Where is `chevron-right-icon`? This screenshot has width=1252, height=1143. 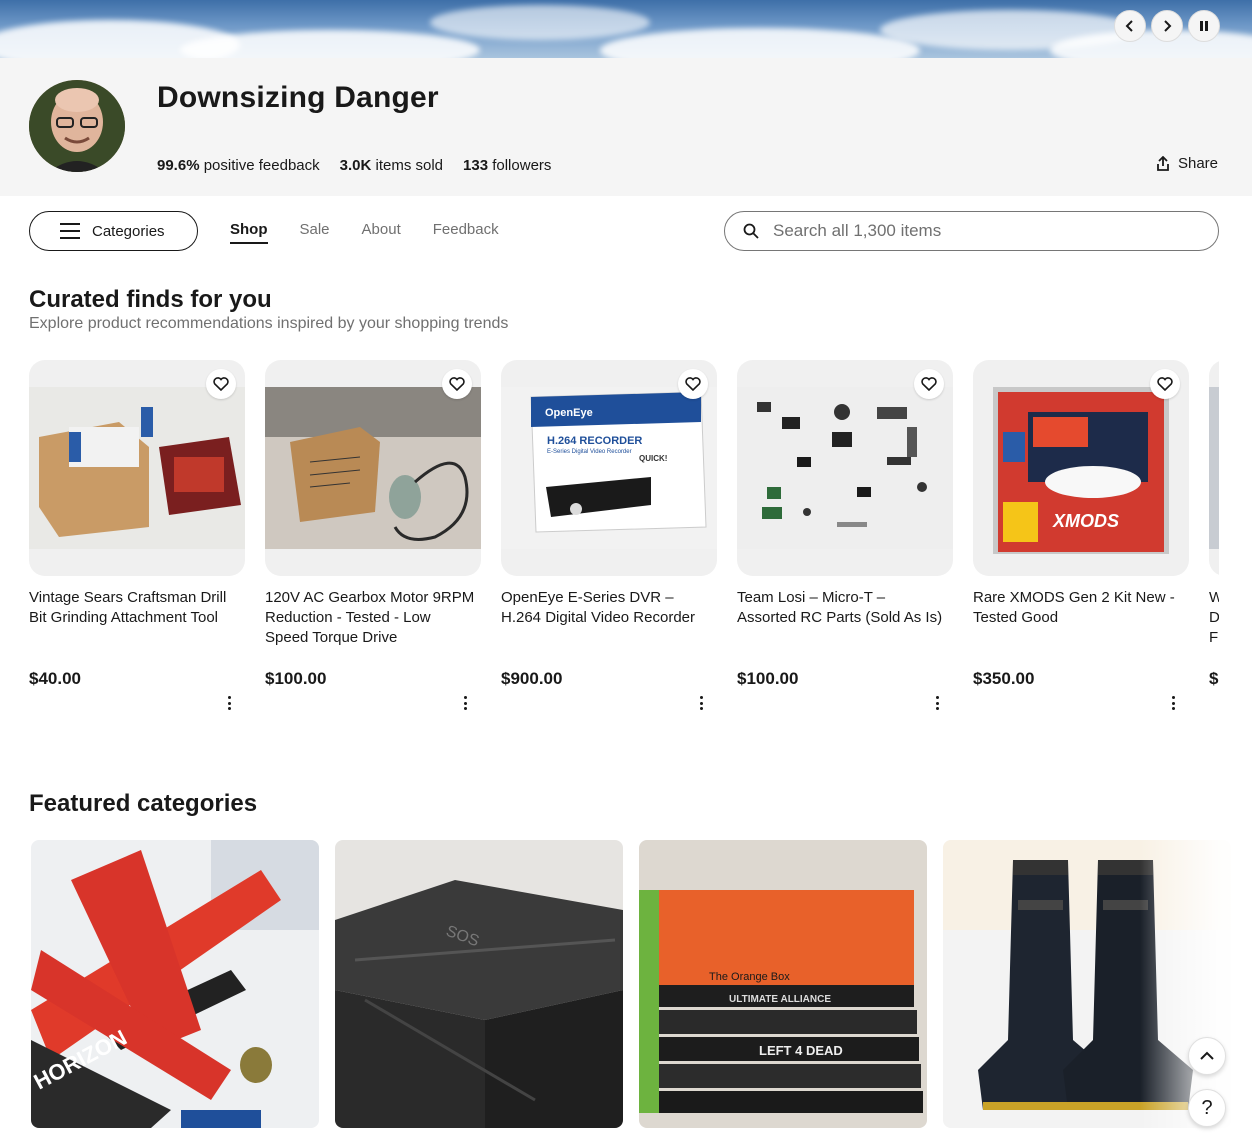 chevron-right-icon is located at coordinates (1168, 26).